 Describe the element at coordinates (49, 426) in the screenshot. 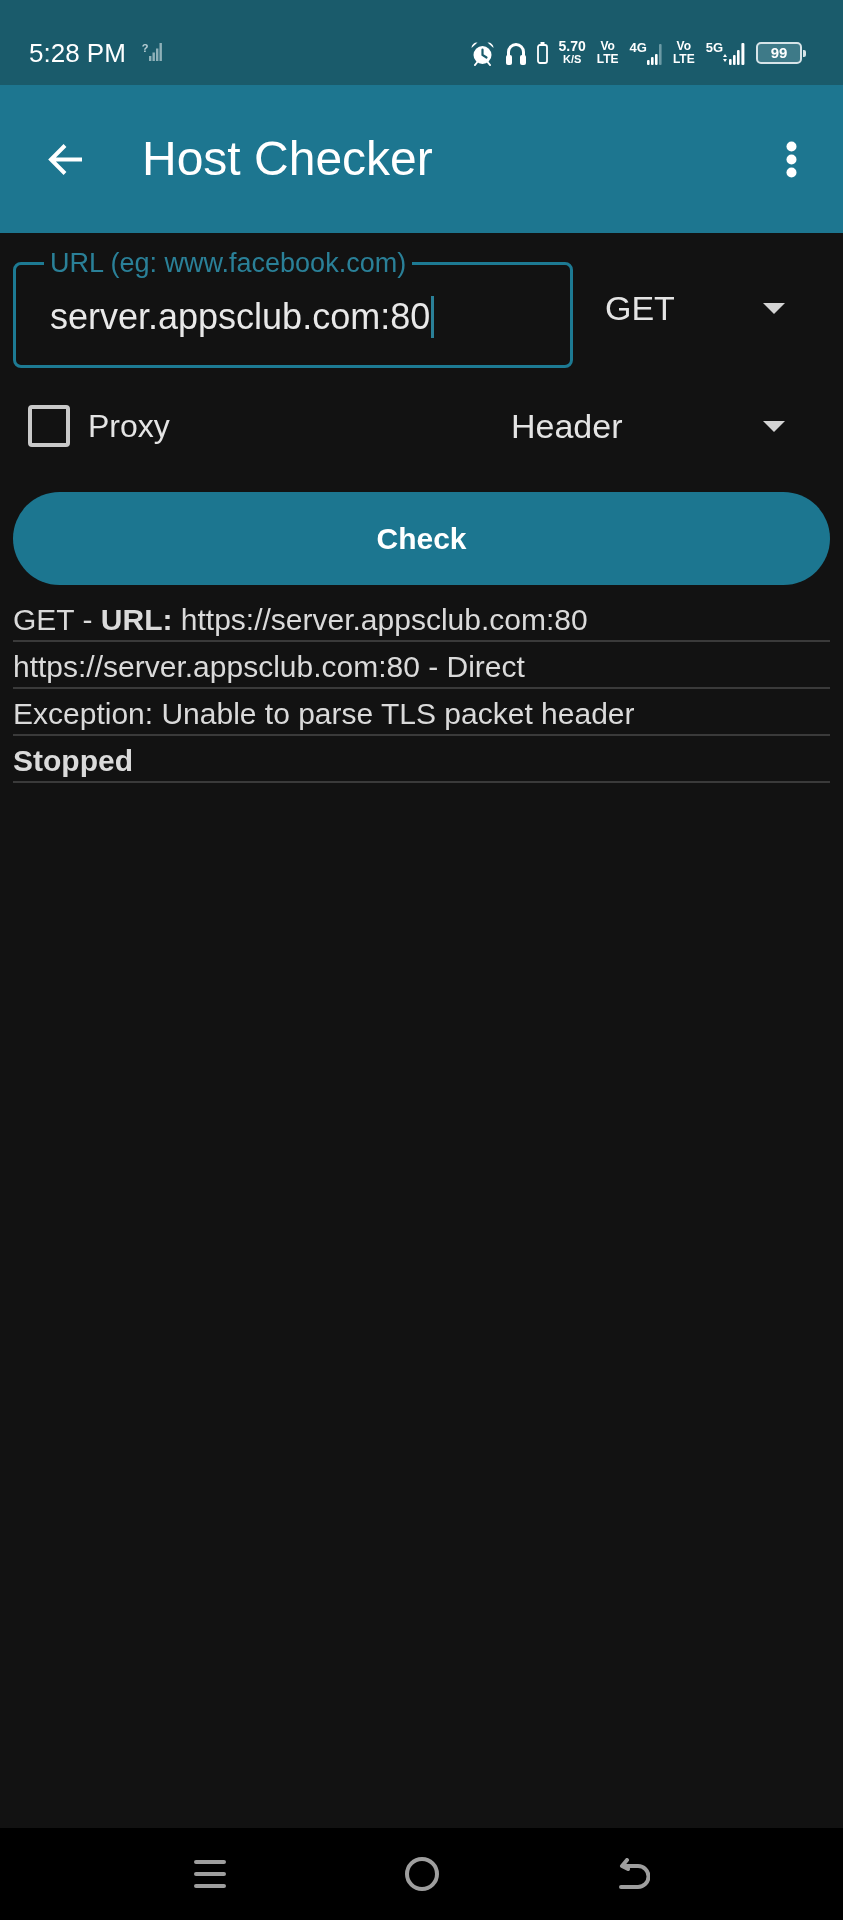

I see `proxy-checkbox` at that location.